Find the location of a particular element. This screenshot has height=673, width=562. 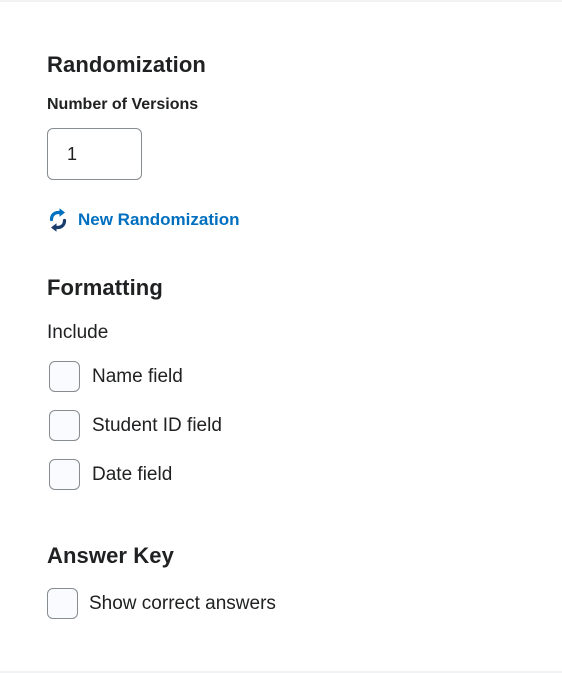

shuffle-arrows-icon is located at coordinates (58, 220).